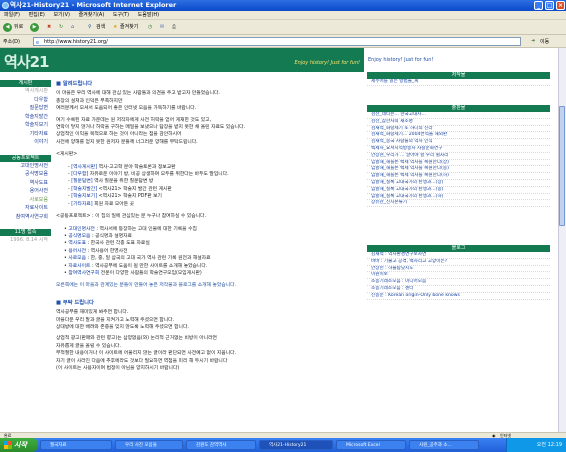 The image size is (566, 452). What do you see at coordinates (458, 269) in the screenshot?
I see `right-box-link: 안상헌 : 하늘탐닷지도` at bounding box center [458, 269].